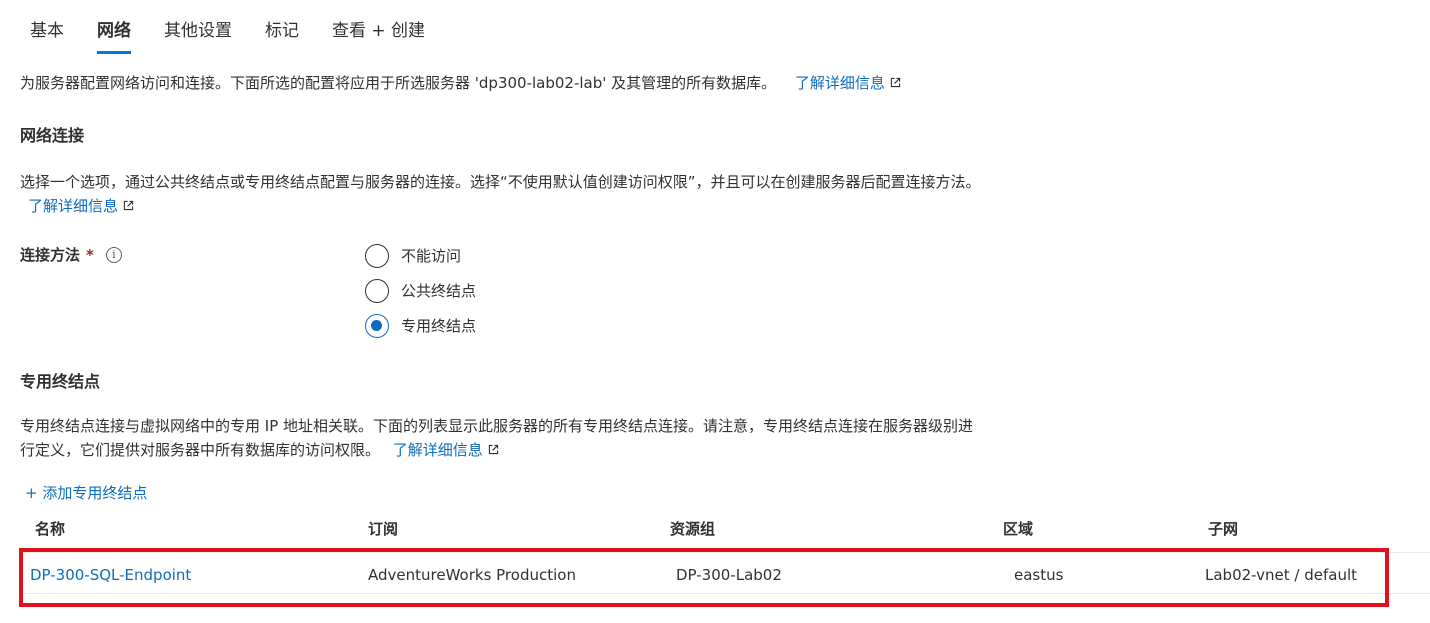  I want to click on private-endpoints-title: 专用终结点, so click(60, 381).